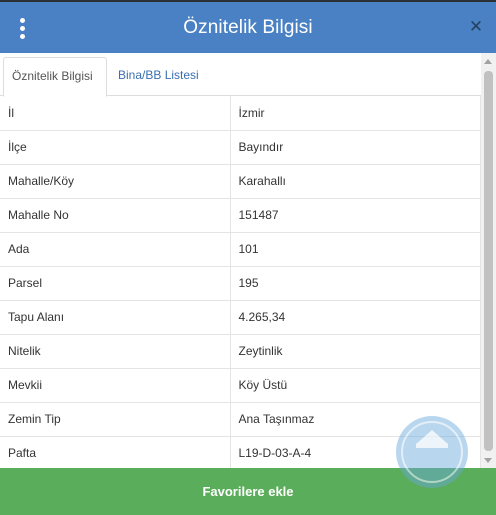  Describe the element at coordinates (115, 147) in the screenshot. I see `row-key: İlçe` at that location.